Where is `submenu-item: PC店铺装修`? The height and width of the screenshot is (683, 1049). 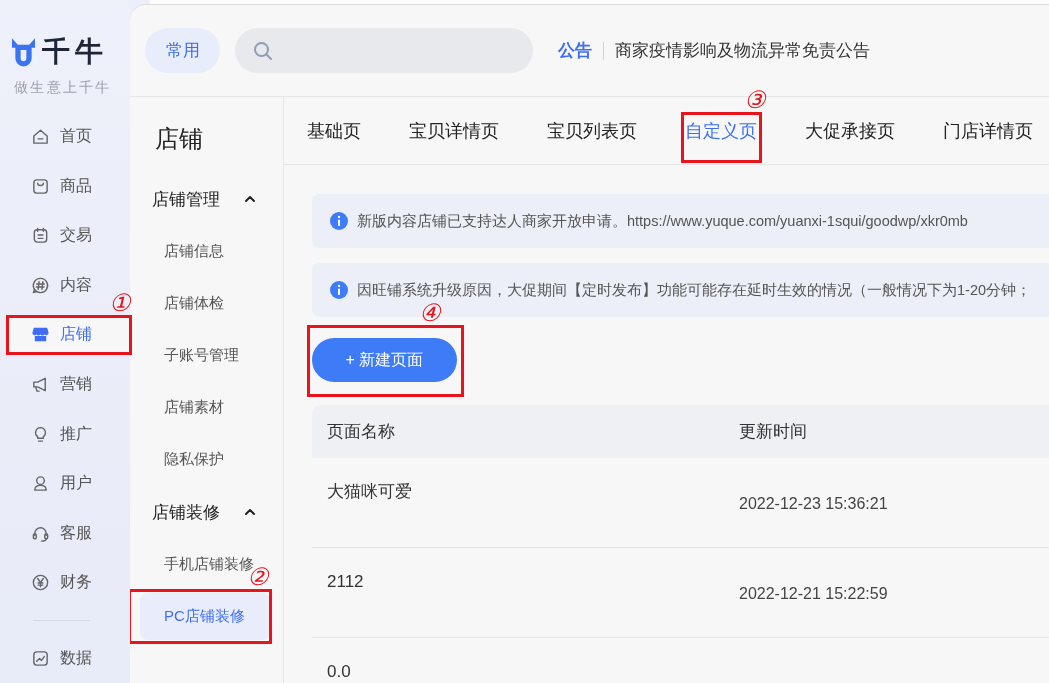
submenu-item: PC店铺装修 is located at coordinates (205, 616).